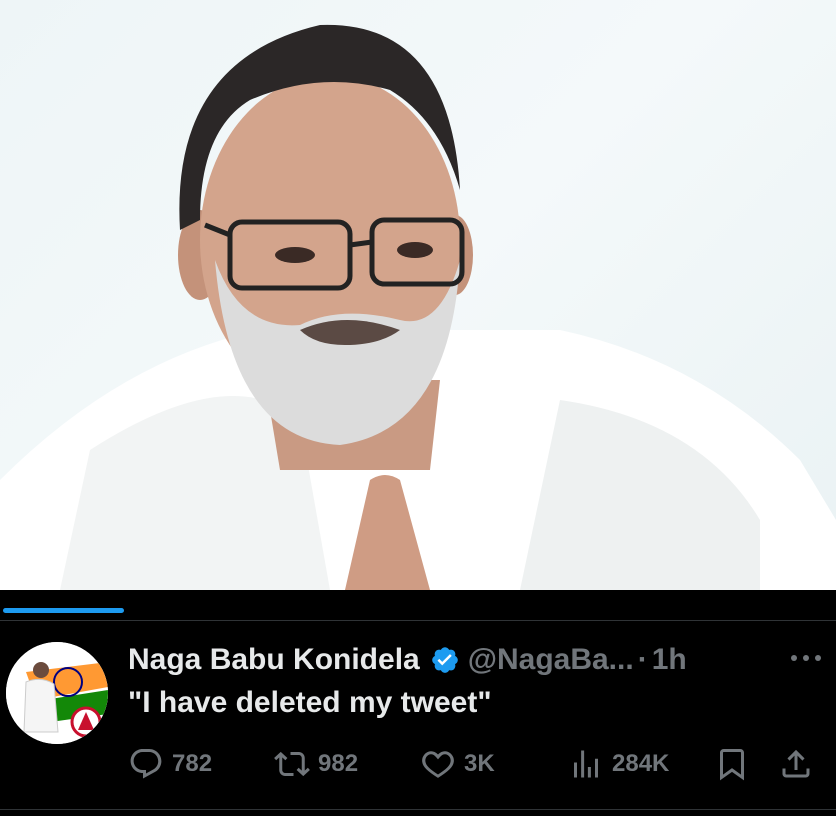 This screenshot has height=816, width=836. What do you see at coordinates (669, 660) in the screenshot?
I see `timestamp: 1h` at bounding box center [669, 660].